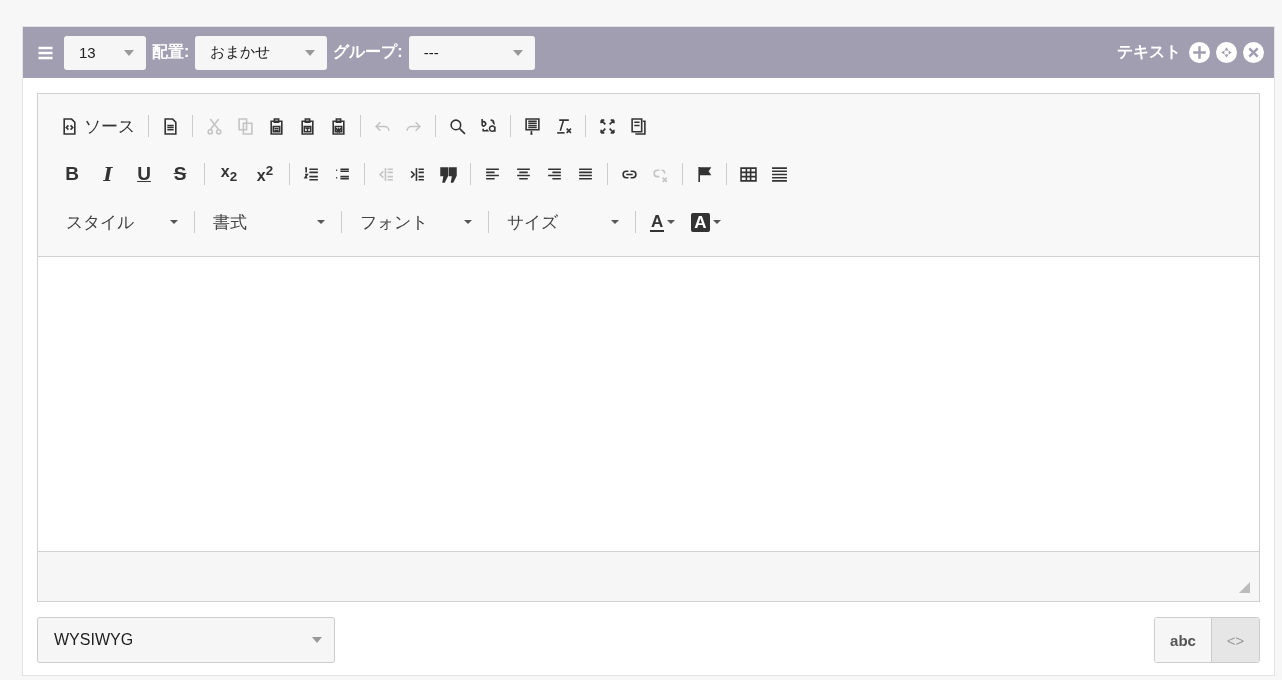 The height and width of the screenshot is (680, 1282). Describe the element at coordinates (338, 126) in the screenshot. I see `paste-word-icon` at that location.